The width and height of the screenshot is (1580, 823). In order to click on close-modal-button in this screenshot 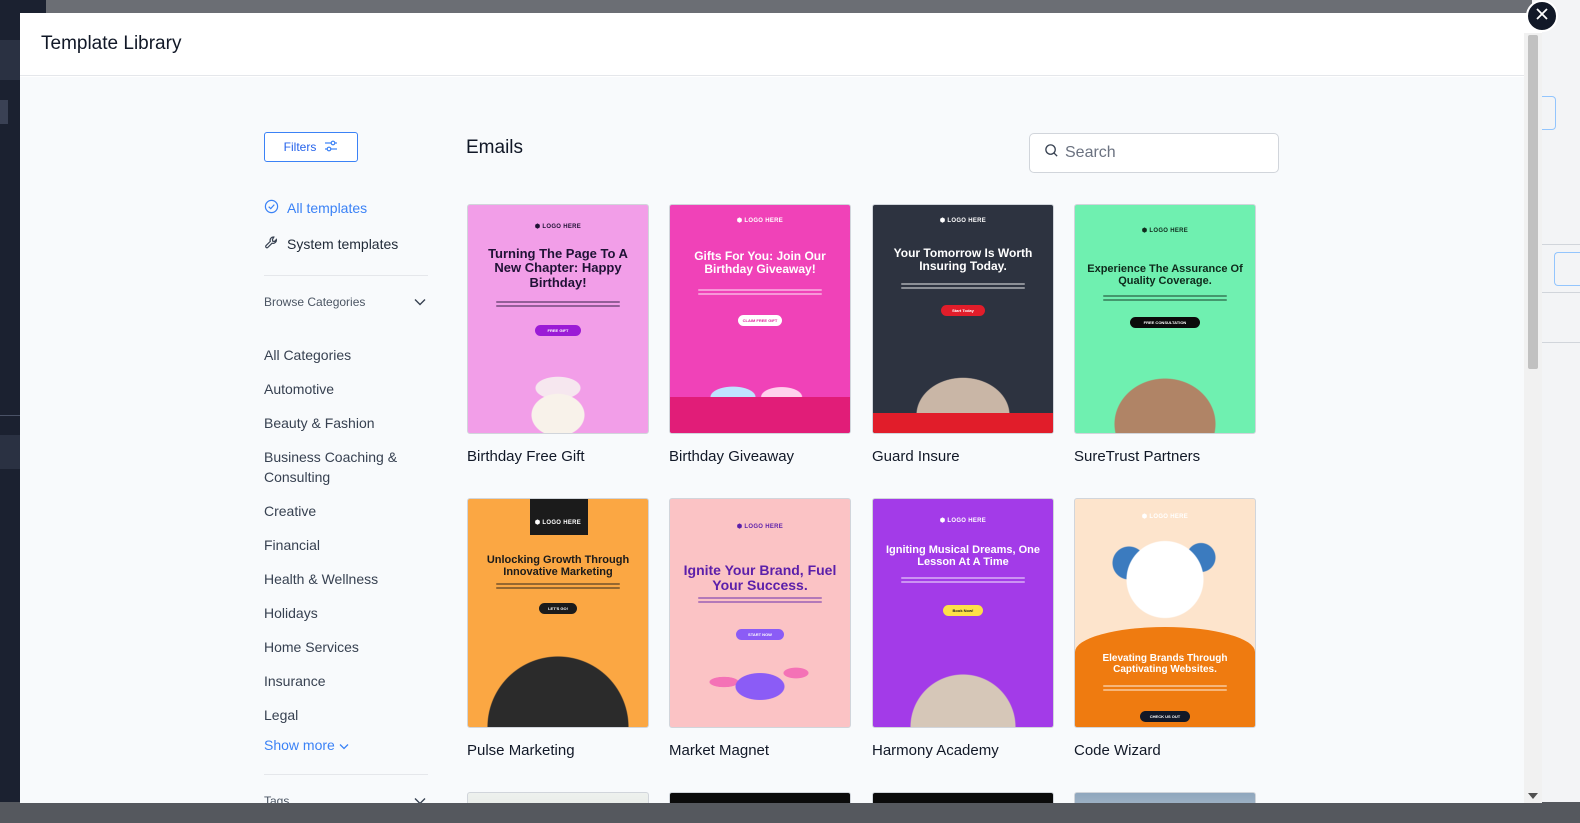, I will do `click(1542, 16)`.